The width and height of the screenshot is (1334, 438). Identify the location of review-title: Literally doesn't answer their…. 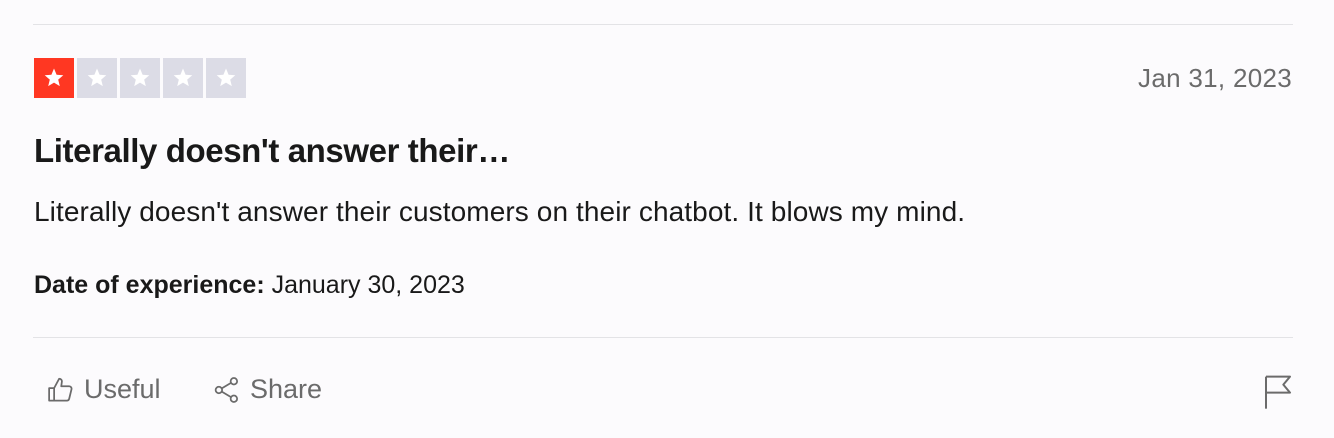
(272, 151).